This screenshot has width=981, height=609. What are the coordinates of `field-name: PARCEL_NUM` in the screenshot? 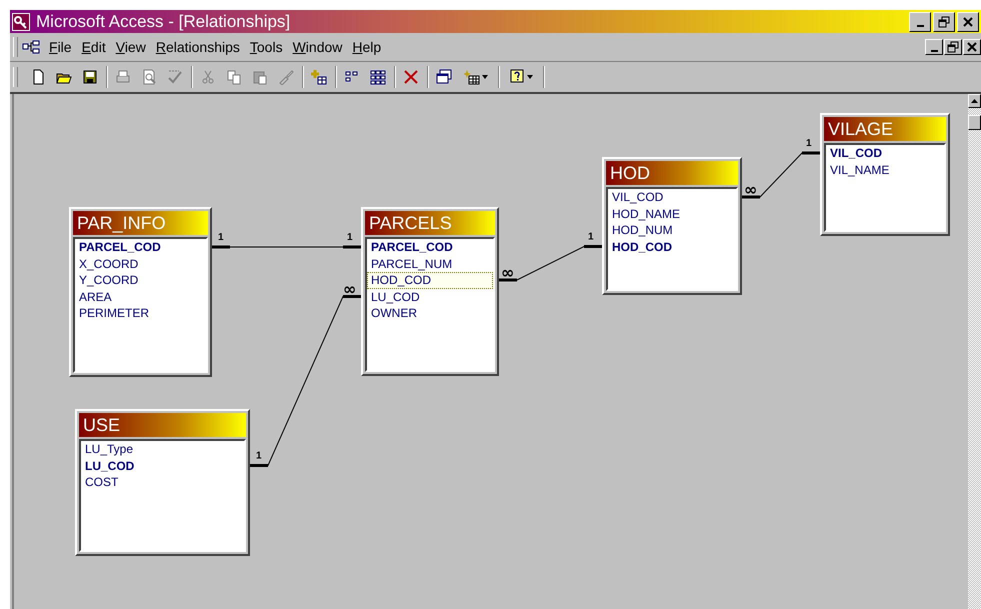 It's located at (430, 264).